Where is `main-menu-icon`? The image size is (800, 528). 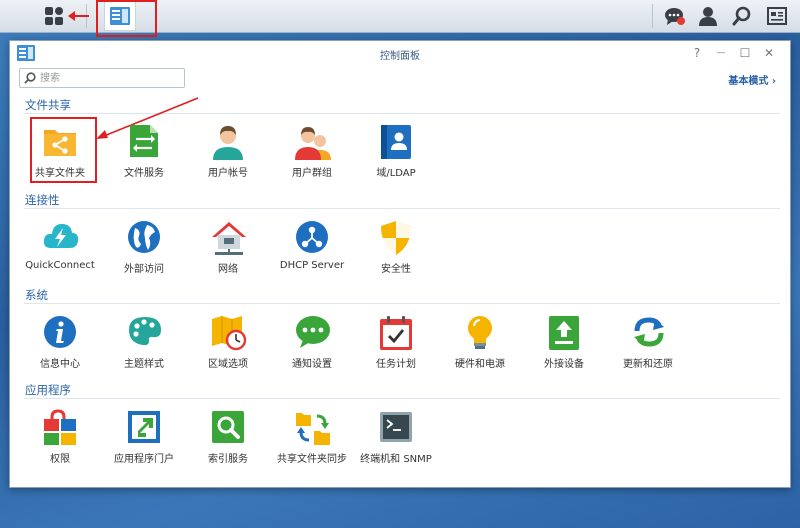 main-menu-icon is located at coordinates (54, 16).